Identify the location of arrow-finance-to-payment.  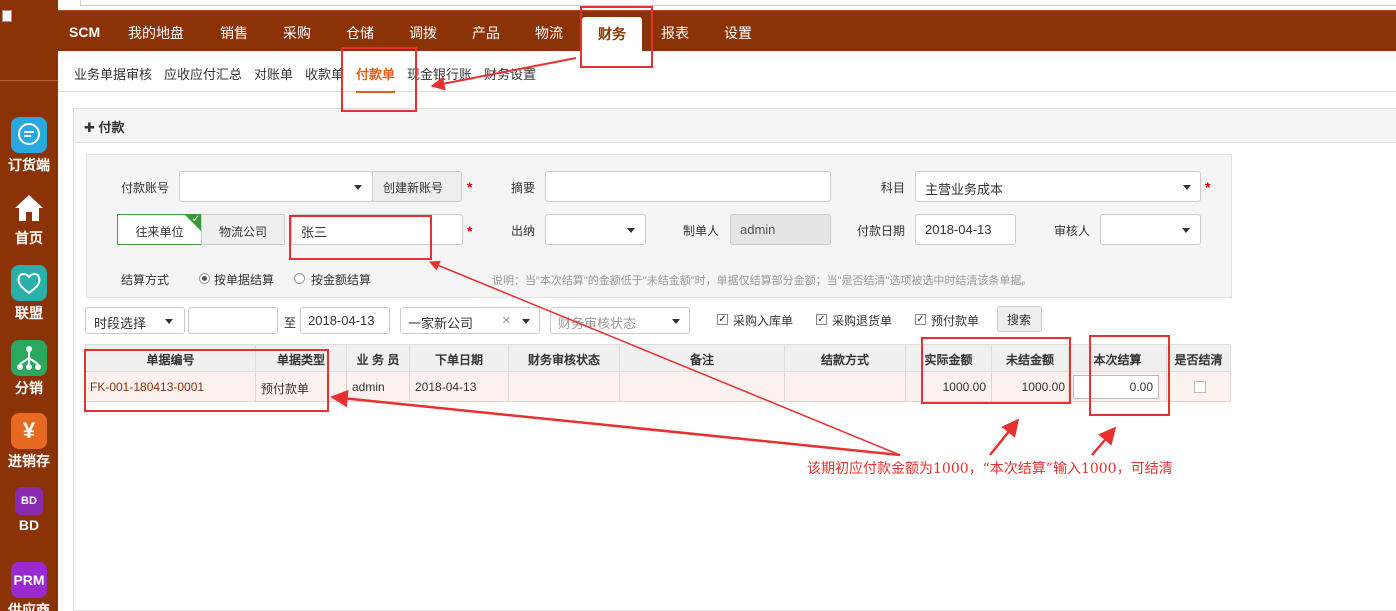
(503, 74).